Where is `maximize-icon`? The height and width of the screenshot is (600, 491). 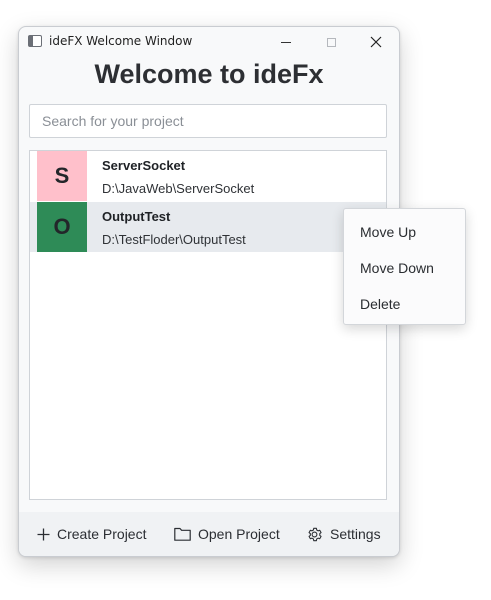
maximize-icon is located at coordinates (331, 42).